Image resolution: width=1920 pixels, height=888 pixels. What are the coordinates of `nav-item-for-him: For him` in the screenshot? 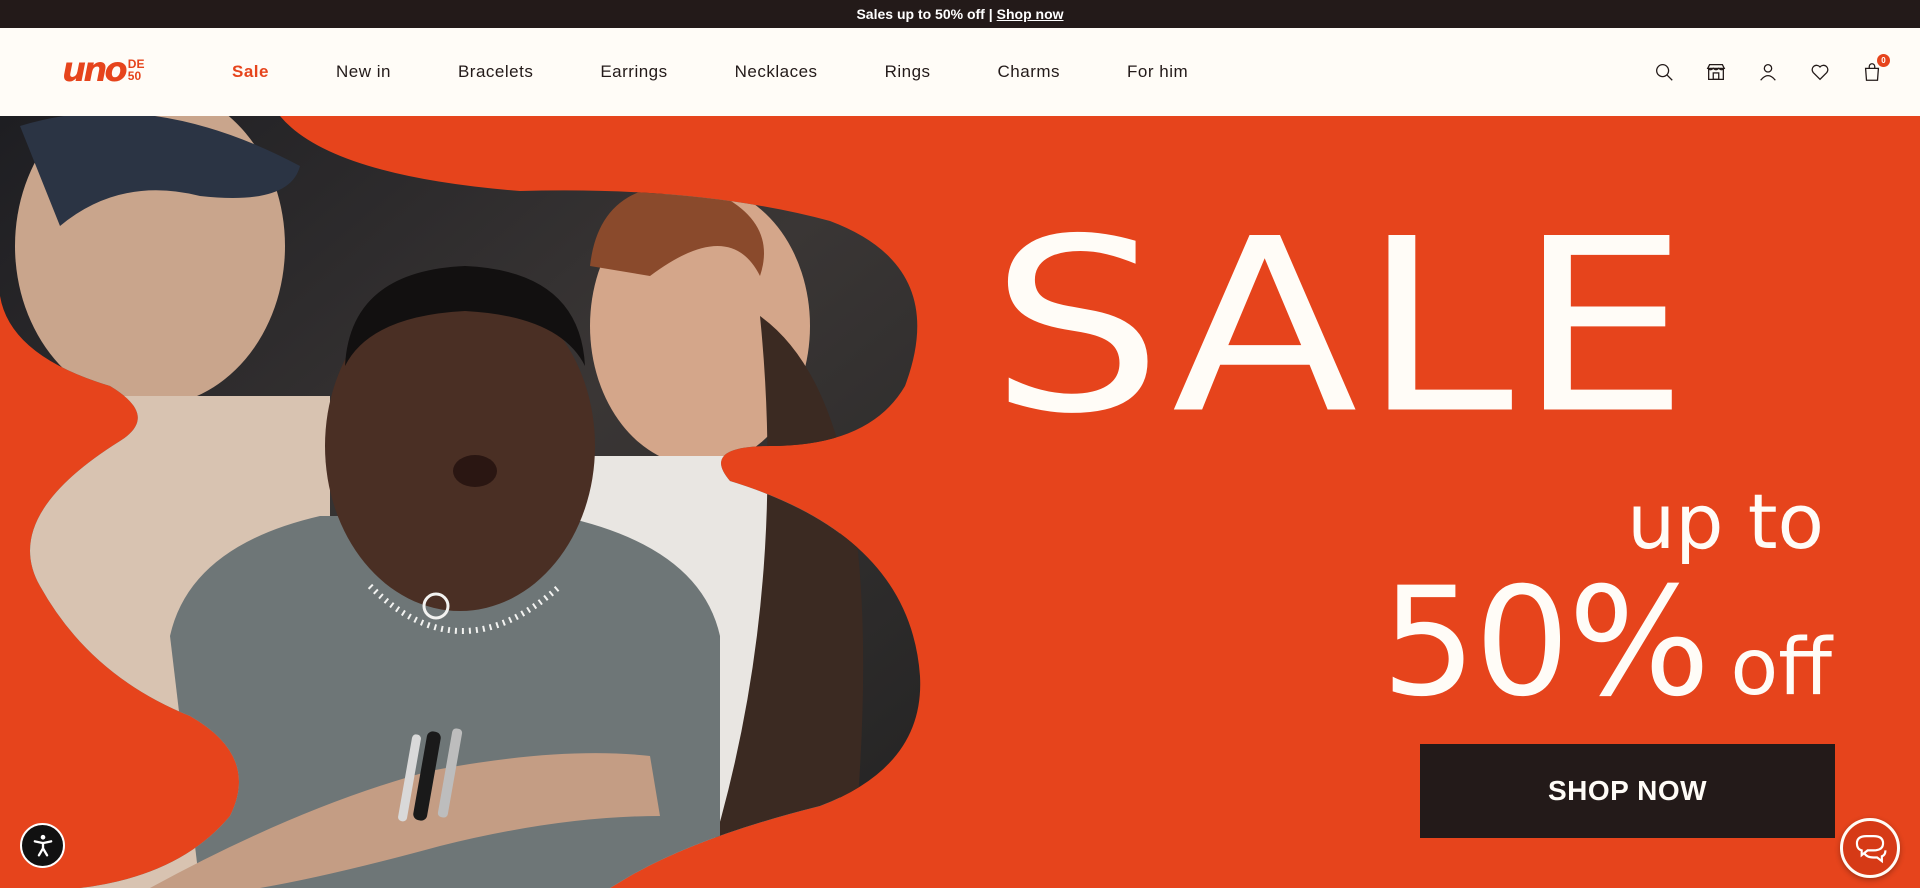 It's located at (1157, 72).